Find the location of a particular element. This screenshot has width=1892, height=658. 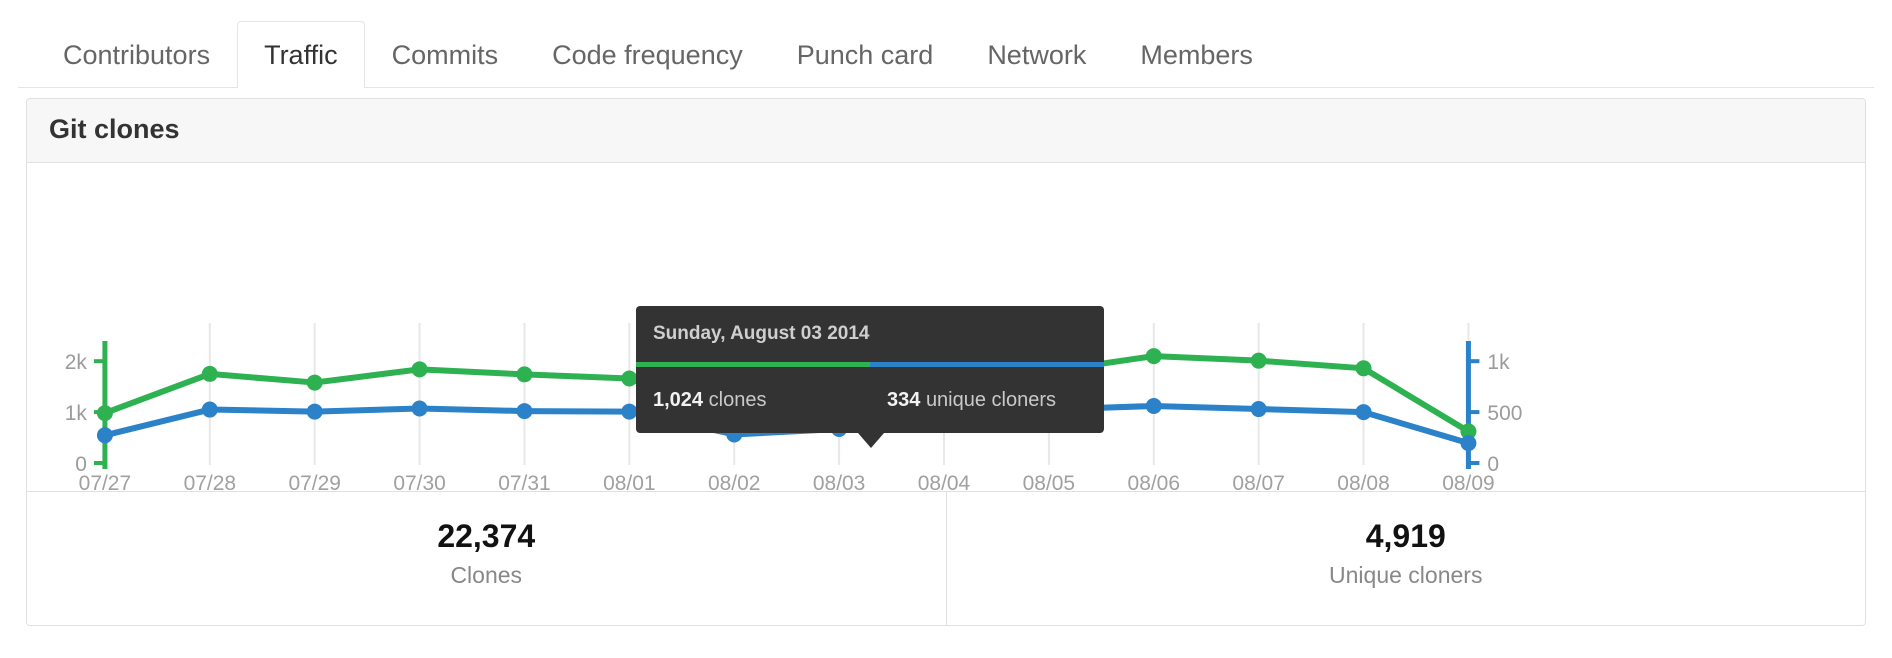

x-axis-label: 08/03 is located at coordinates (839, 481).